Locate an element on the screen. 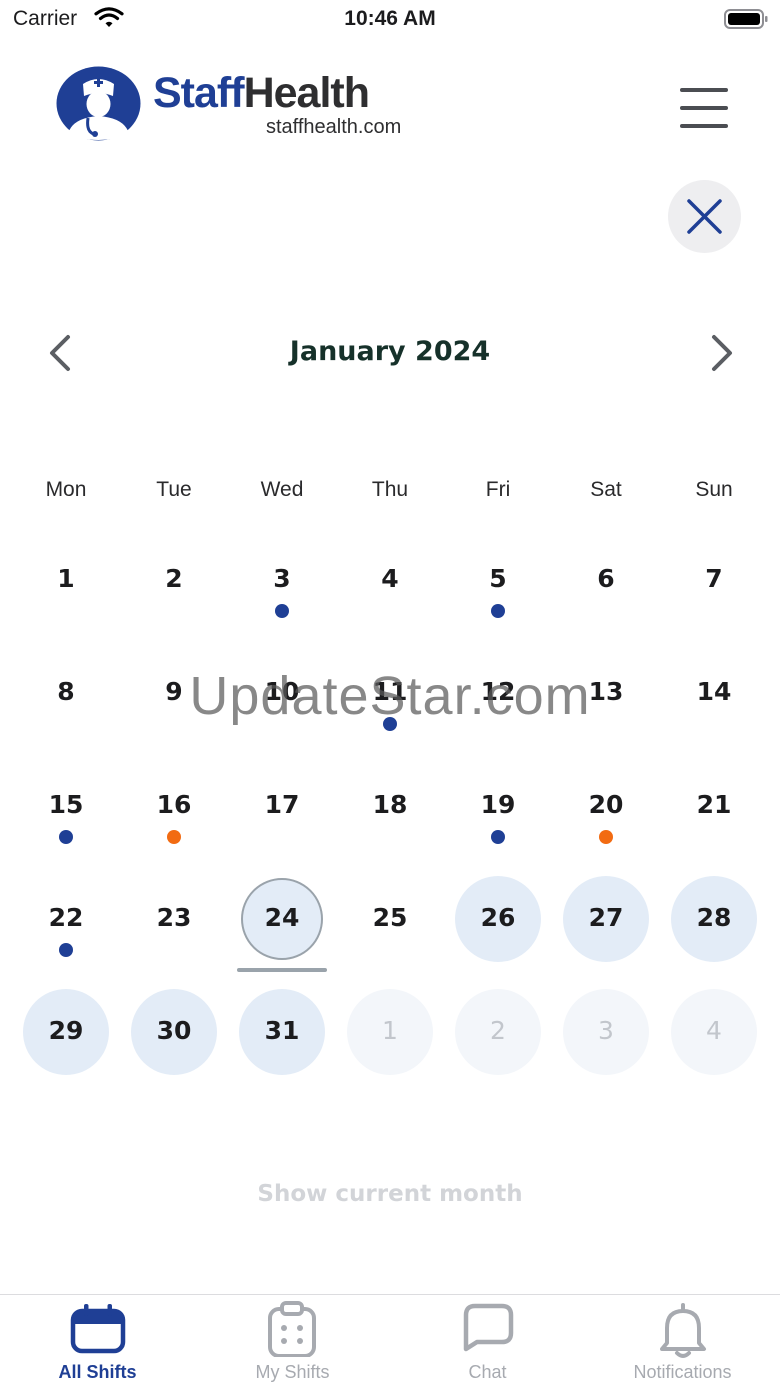 The image size is (780, 1387). day-number: 24 is located at coordinates (282, 917).